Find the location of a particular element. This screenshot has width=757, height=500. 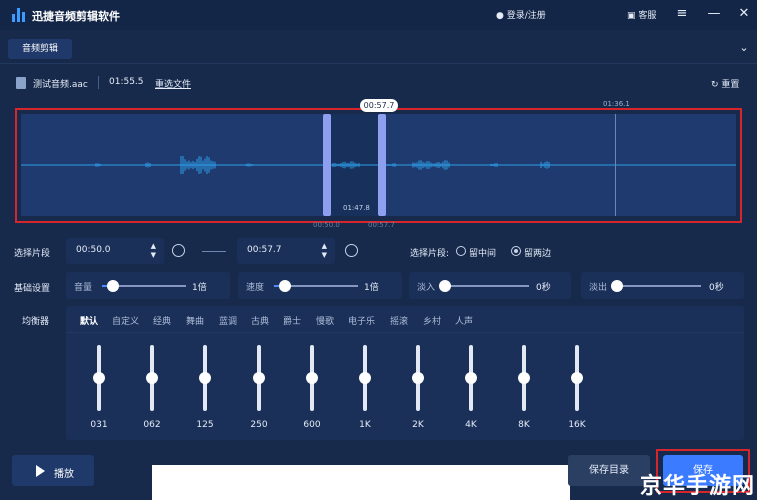

fade-in-slider-knob is located at coordinates (445, 286).